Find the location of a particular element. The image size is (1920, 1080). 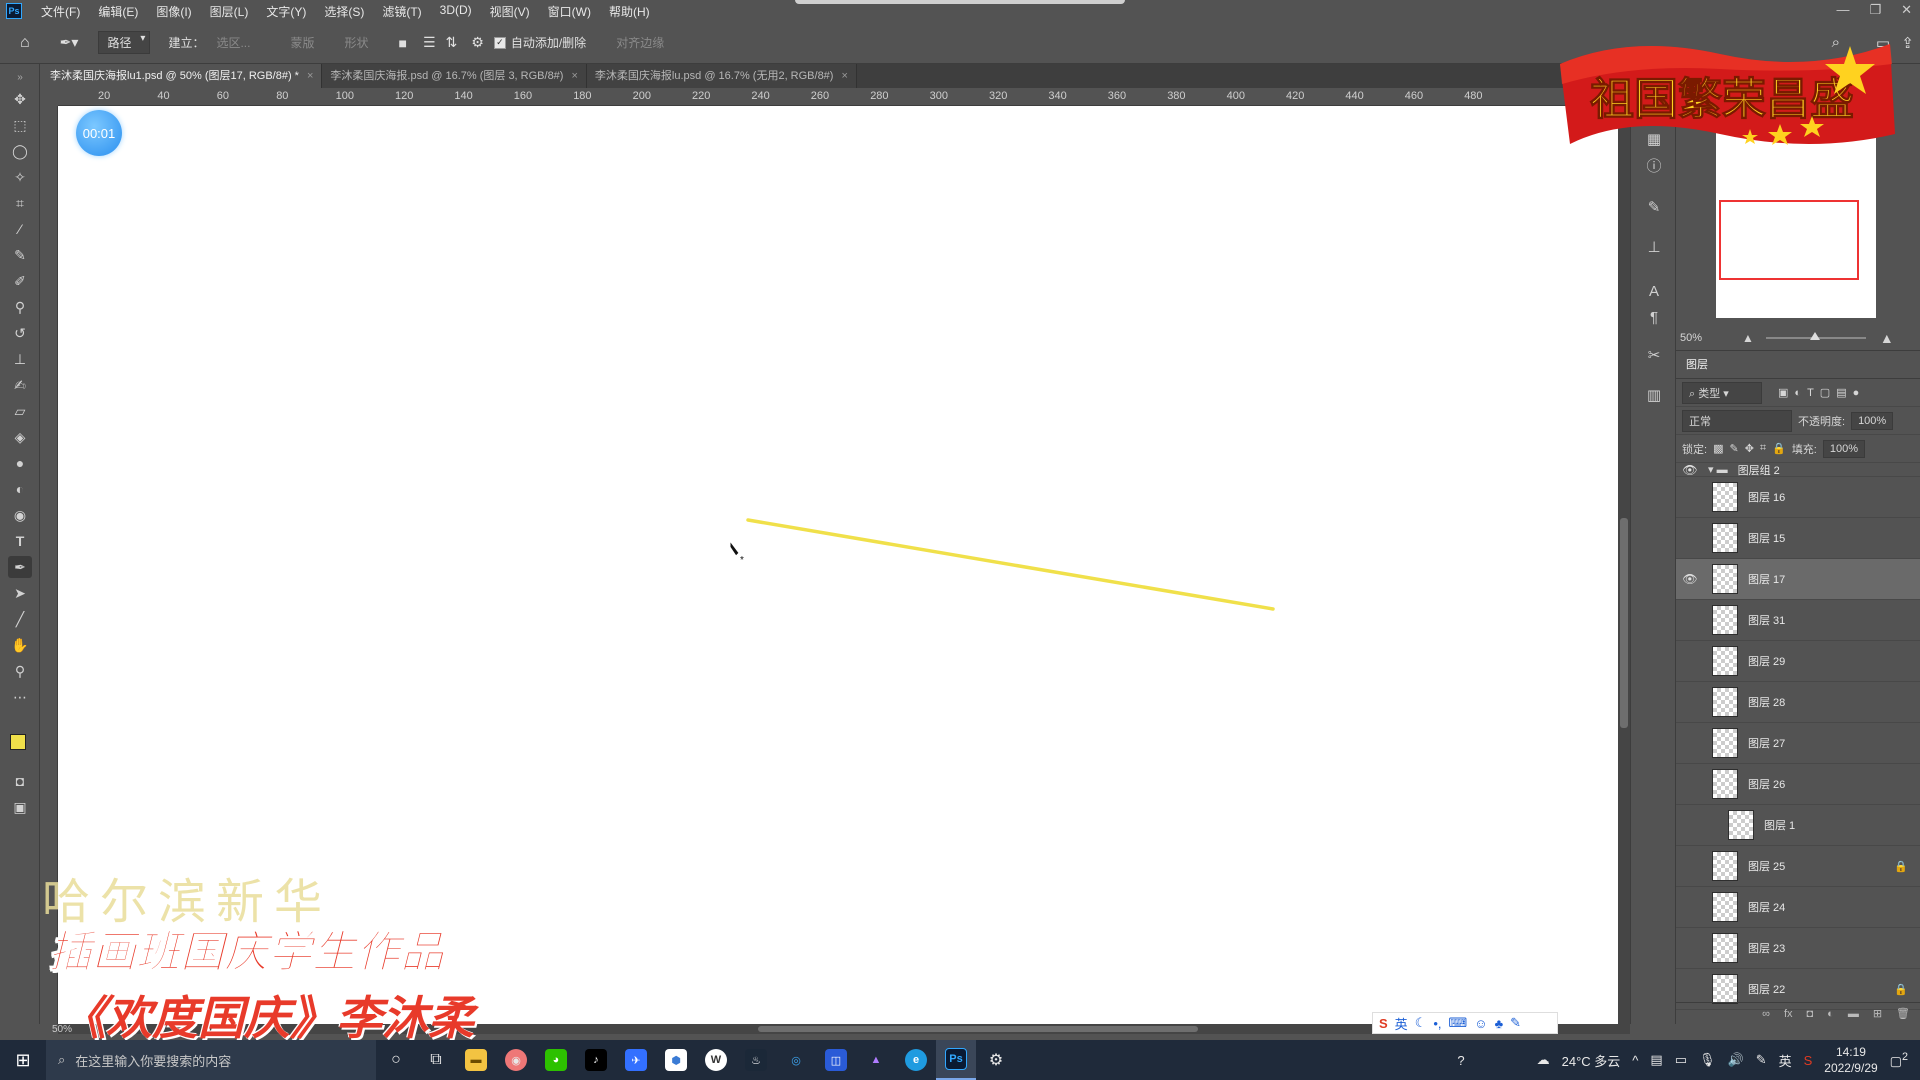

cortana-icon: ○ is located at coordinates (396, 1060).